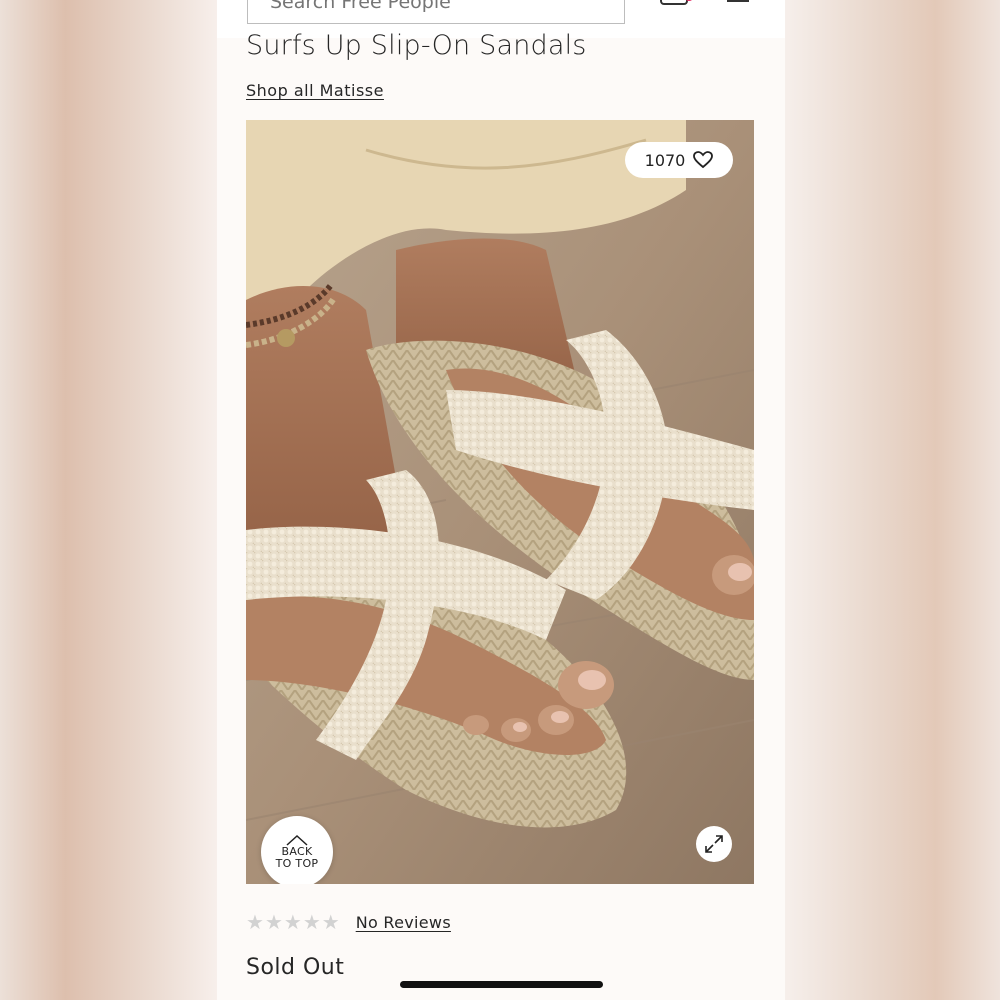 The height and width of the screenshot is (1000, 1000). I want to click on home-indicator, so click(501, 984).